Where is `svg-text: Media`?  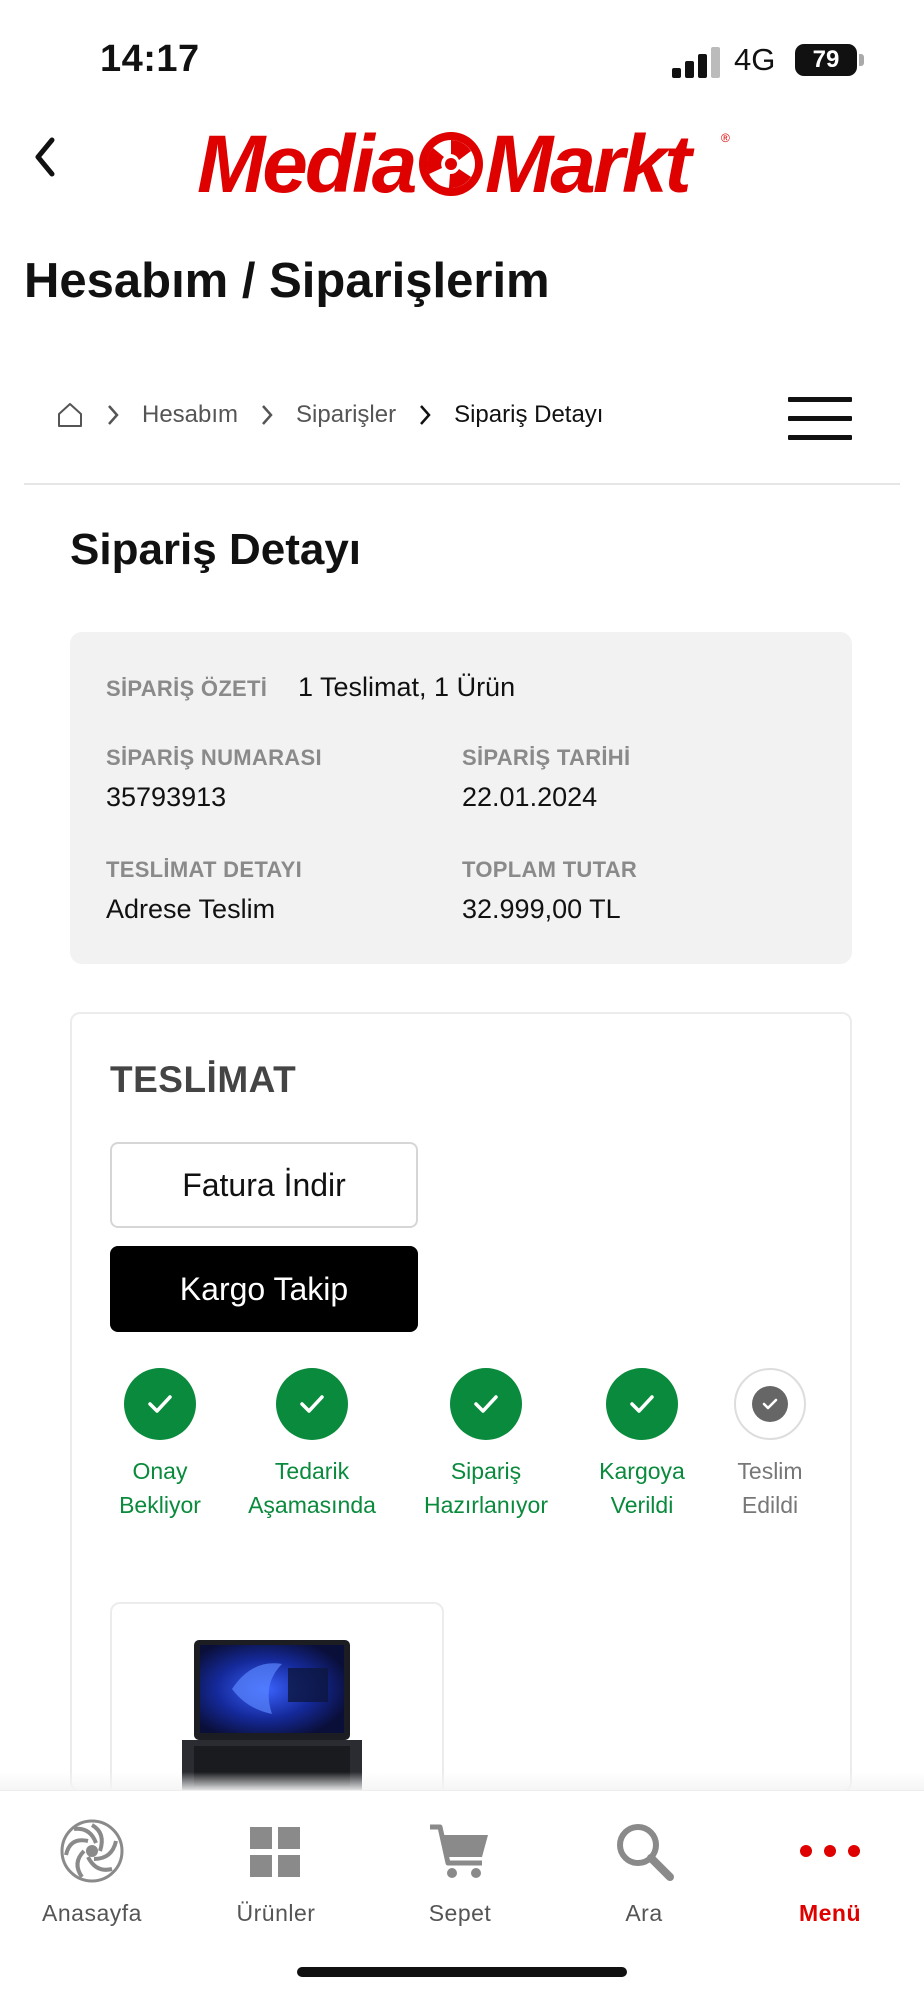 svg-text: Media is located at coordinates (306, 165).